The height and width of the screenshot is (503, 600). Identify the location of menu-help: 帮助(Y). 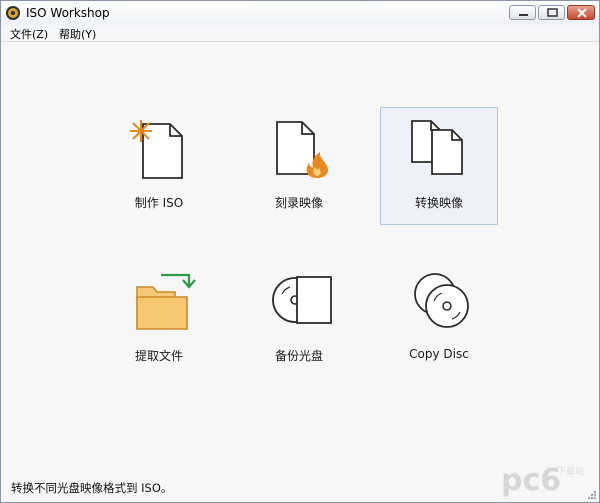
(77, 34).